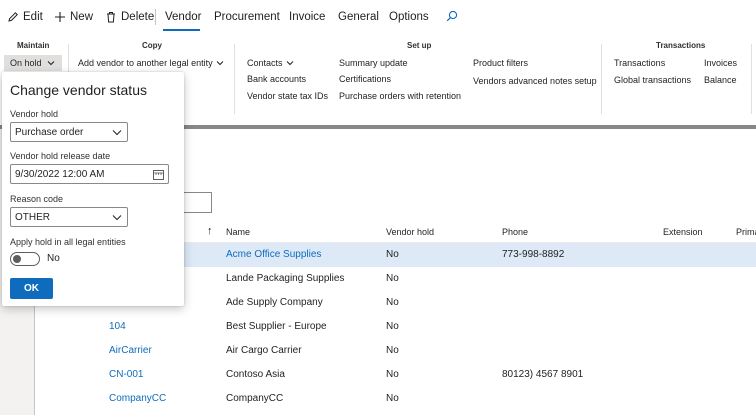  What do you see at coordinates (238, 232) in the screenshot?
I see `column-header-name: Name` at bounding box center [238, 232].